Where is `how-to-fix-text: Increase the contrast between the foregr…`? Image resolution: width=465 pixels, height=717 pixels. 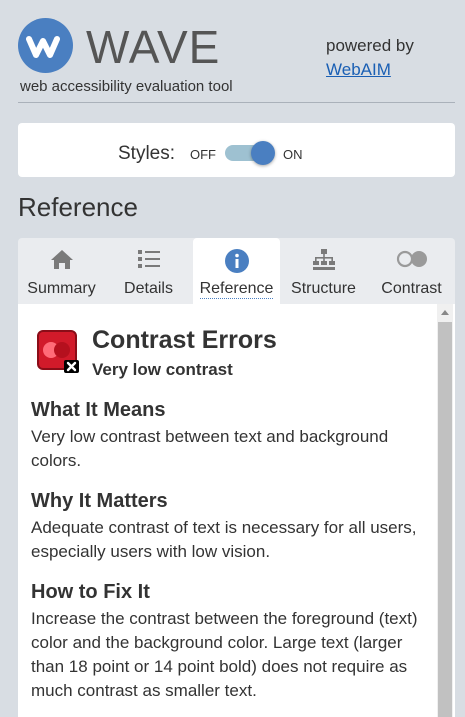 how-to-fix-text: Increase the contrast between the foregr… is located at coordinates (224, 654).